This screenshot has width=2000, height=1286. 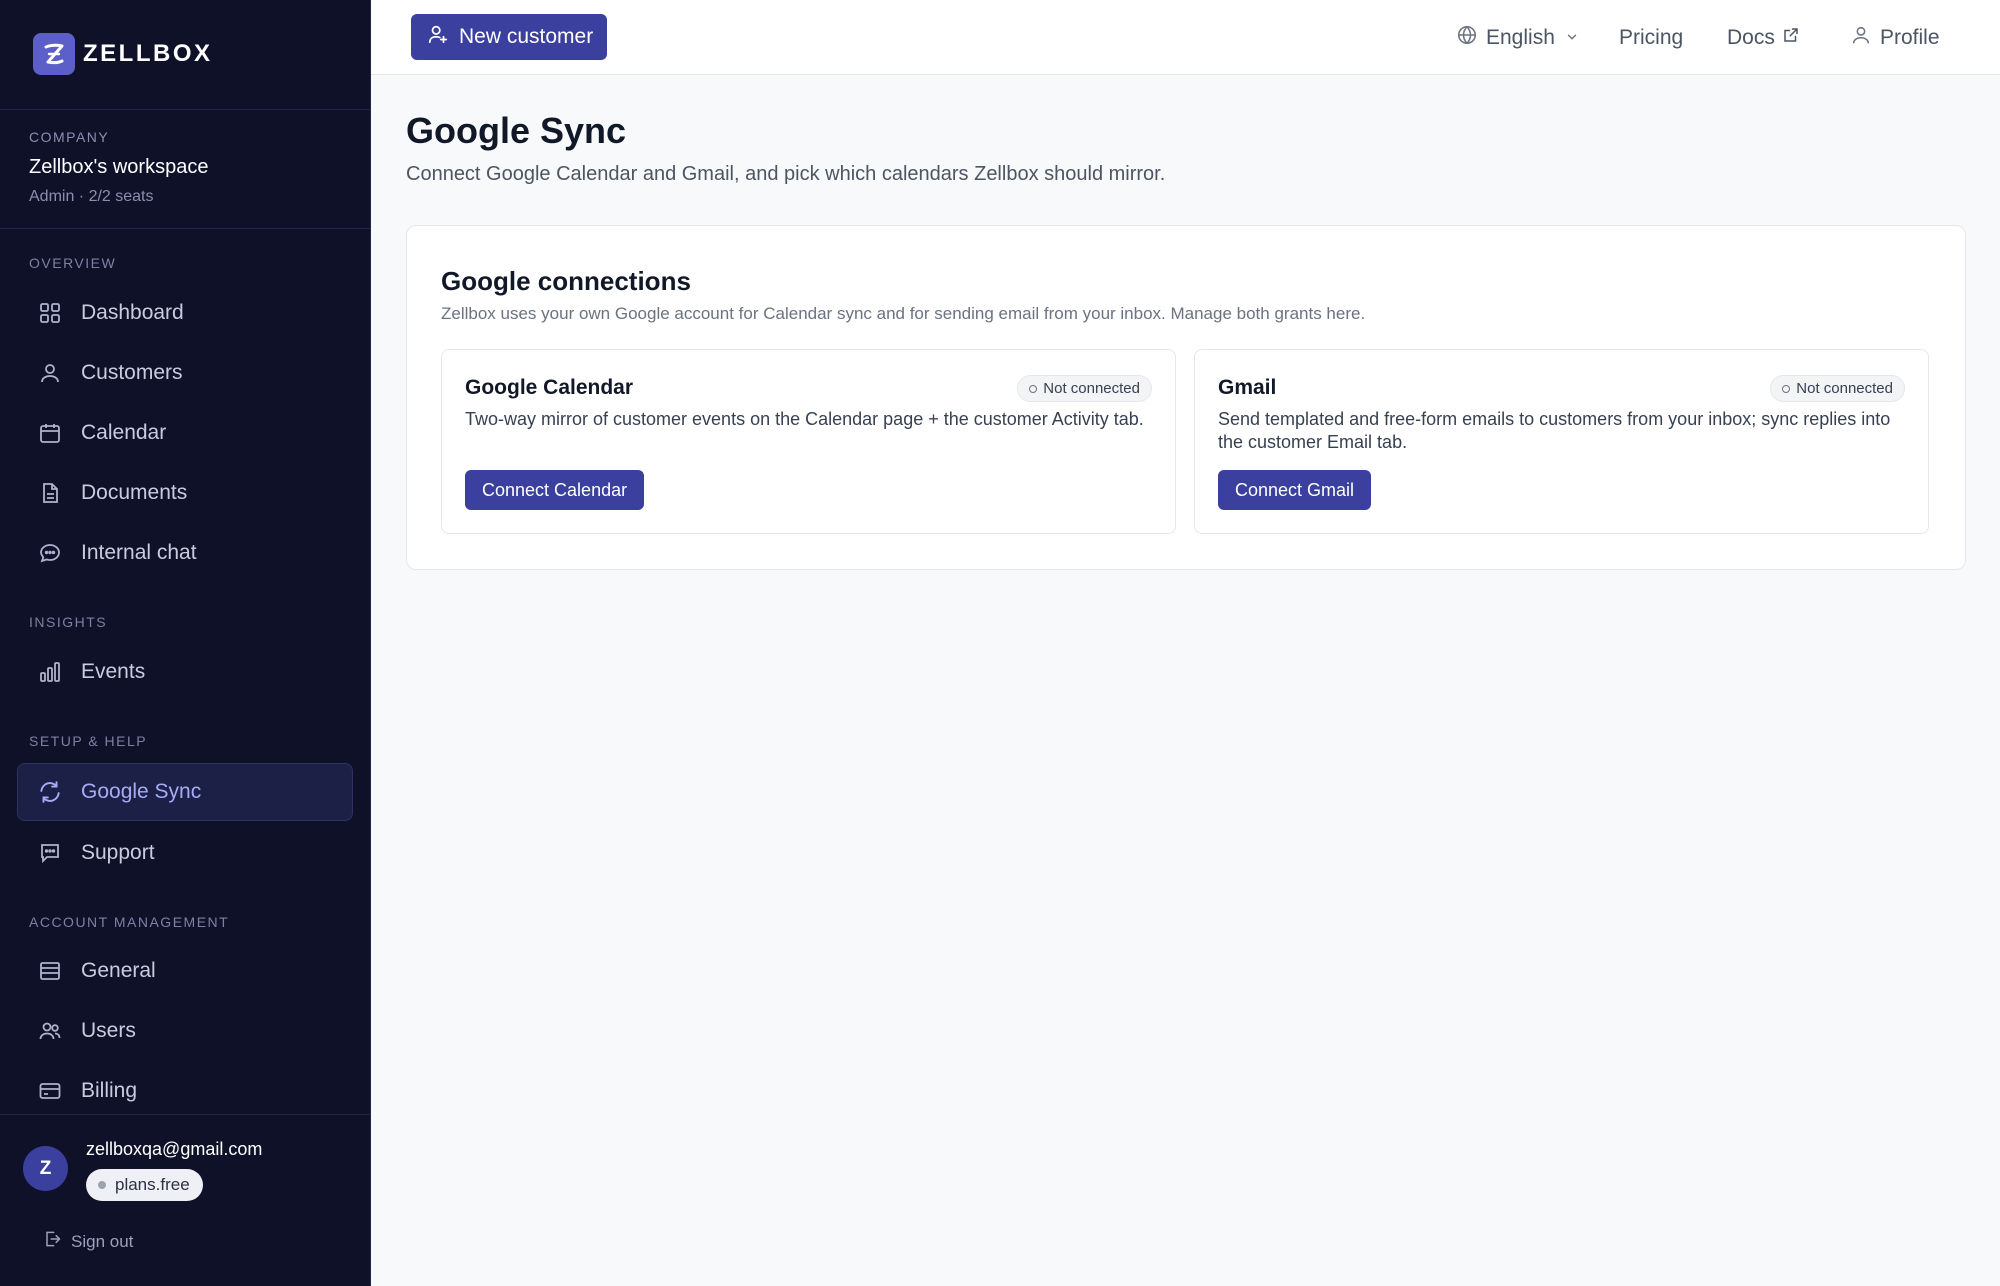 I want to click on sidebar-item-billing: Billing, so click(x=185, y=1091).